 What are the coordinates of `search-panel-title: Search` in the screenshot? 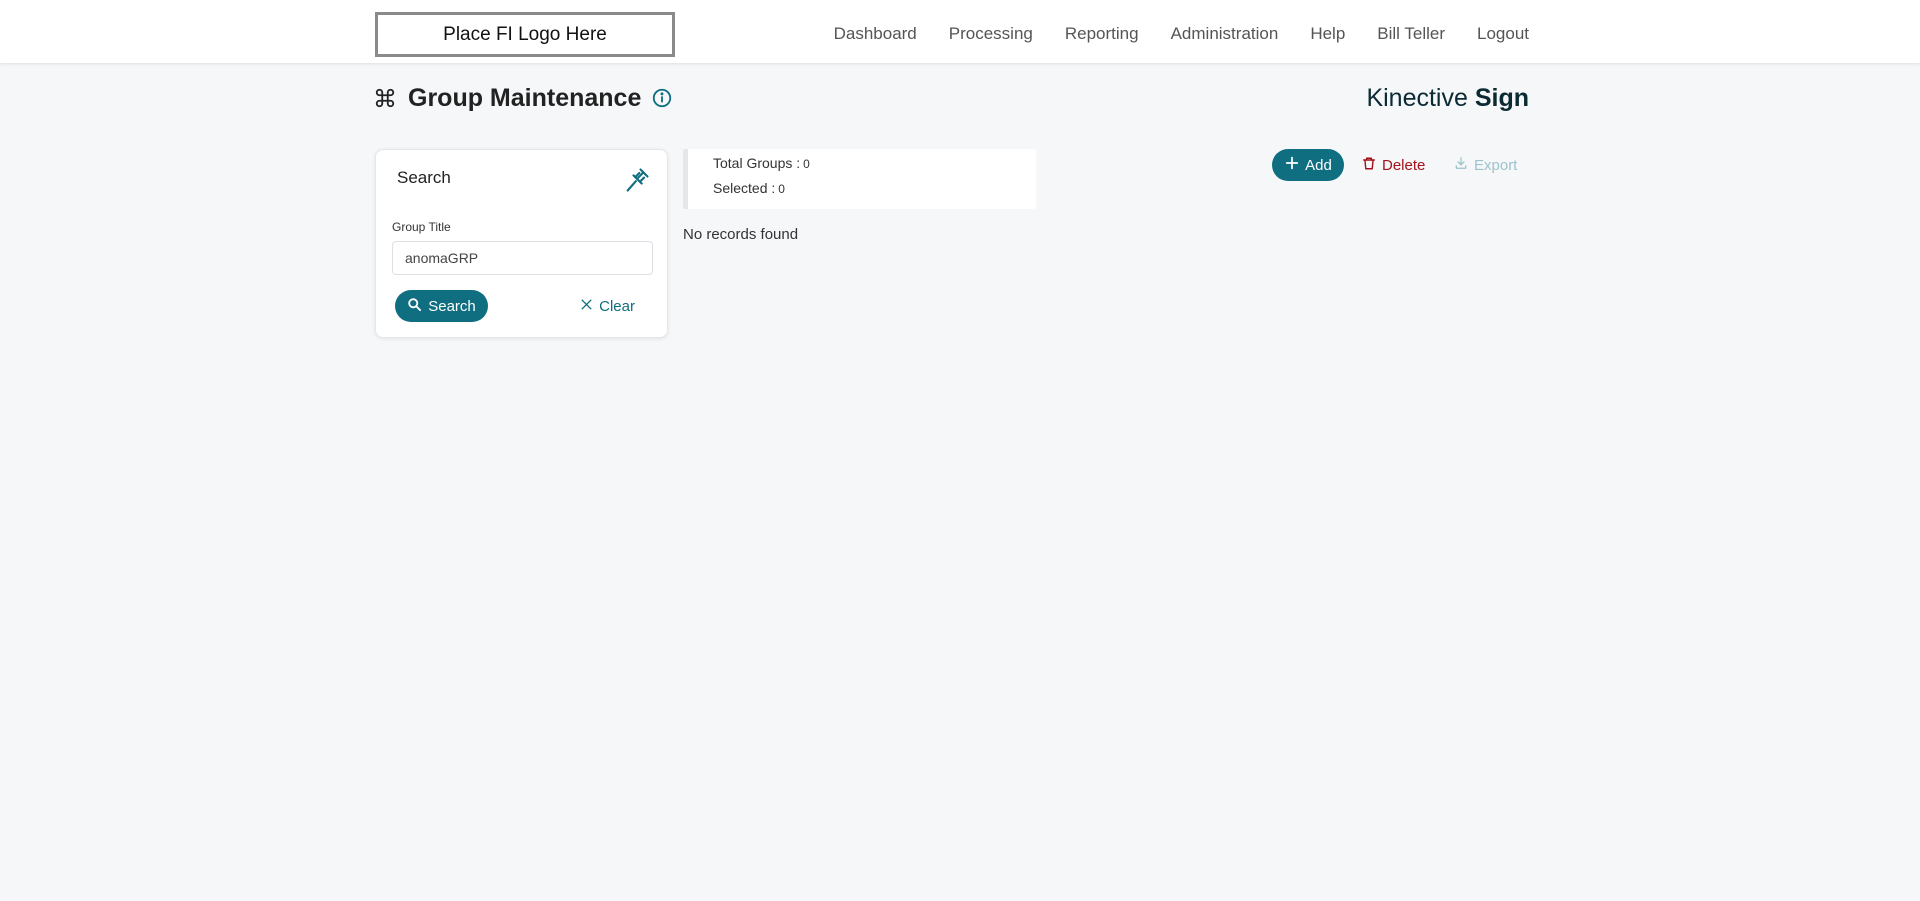 It's located at (424, 177).